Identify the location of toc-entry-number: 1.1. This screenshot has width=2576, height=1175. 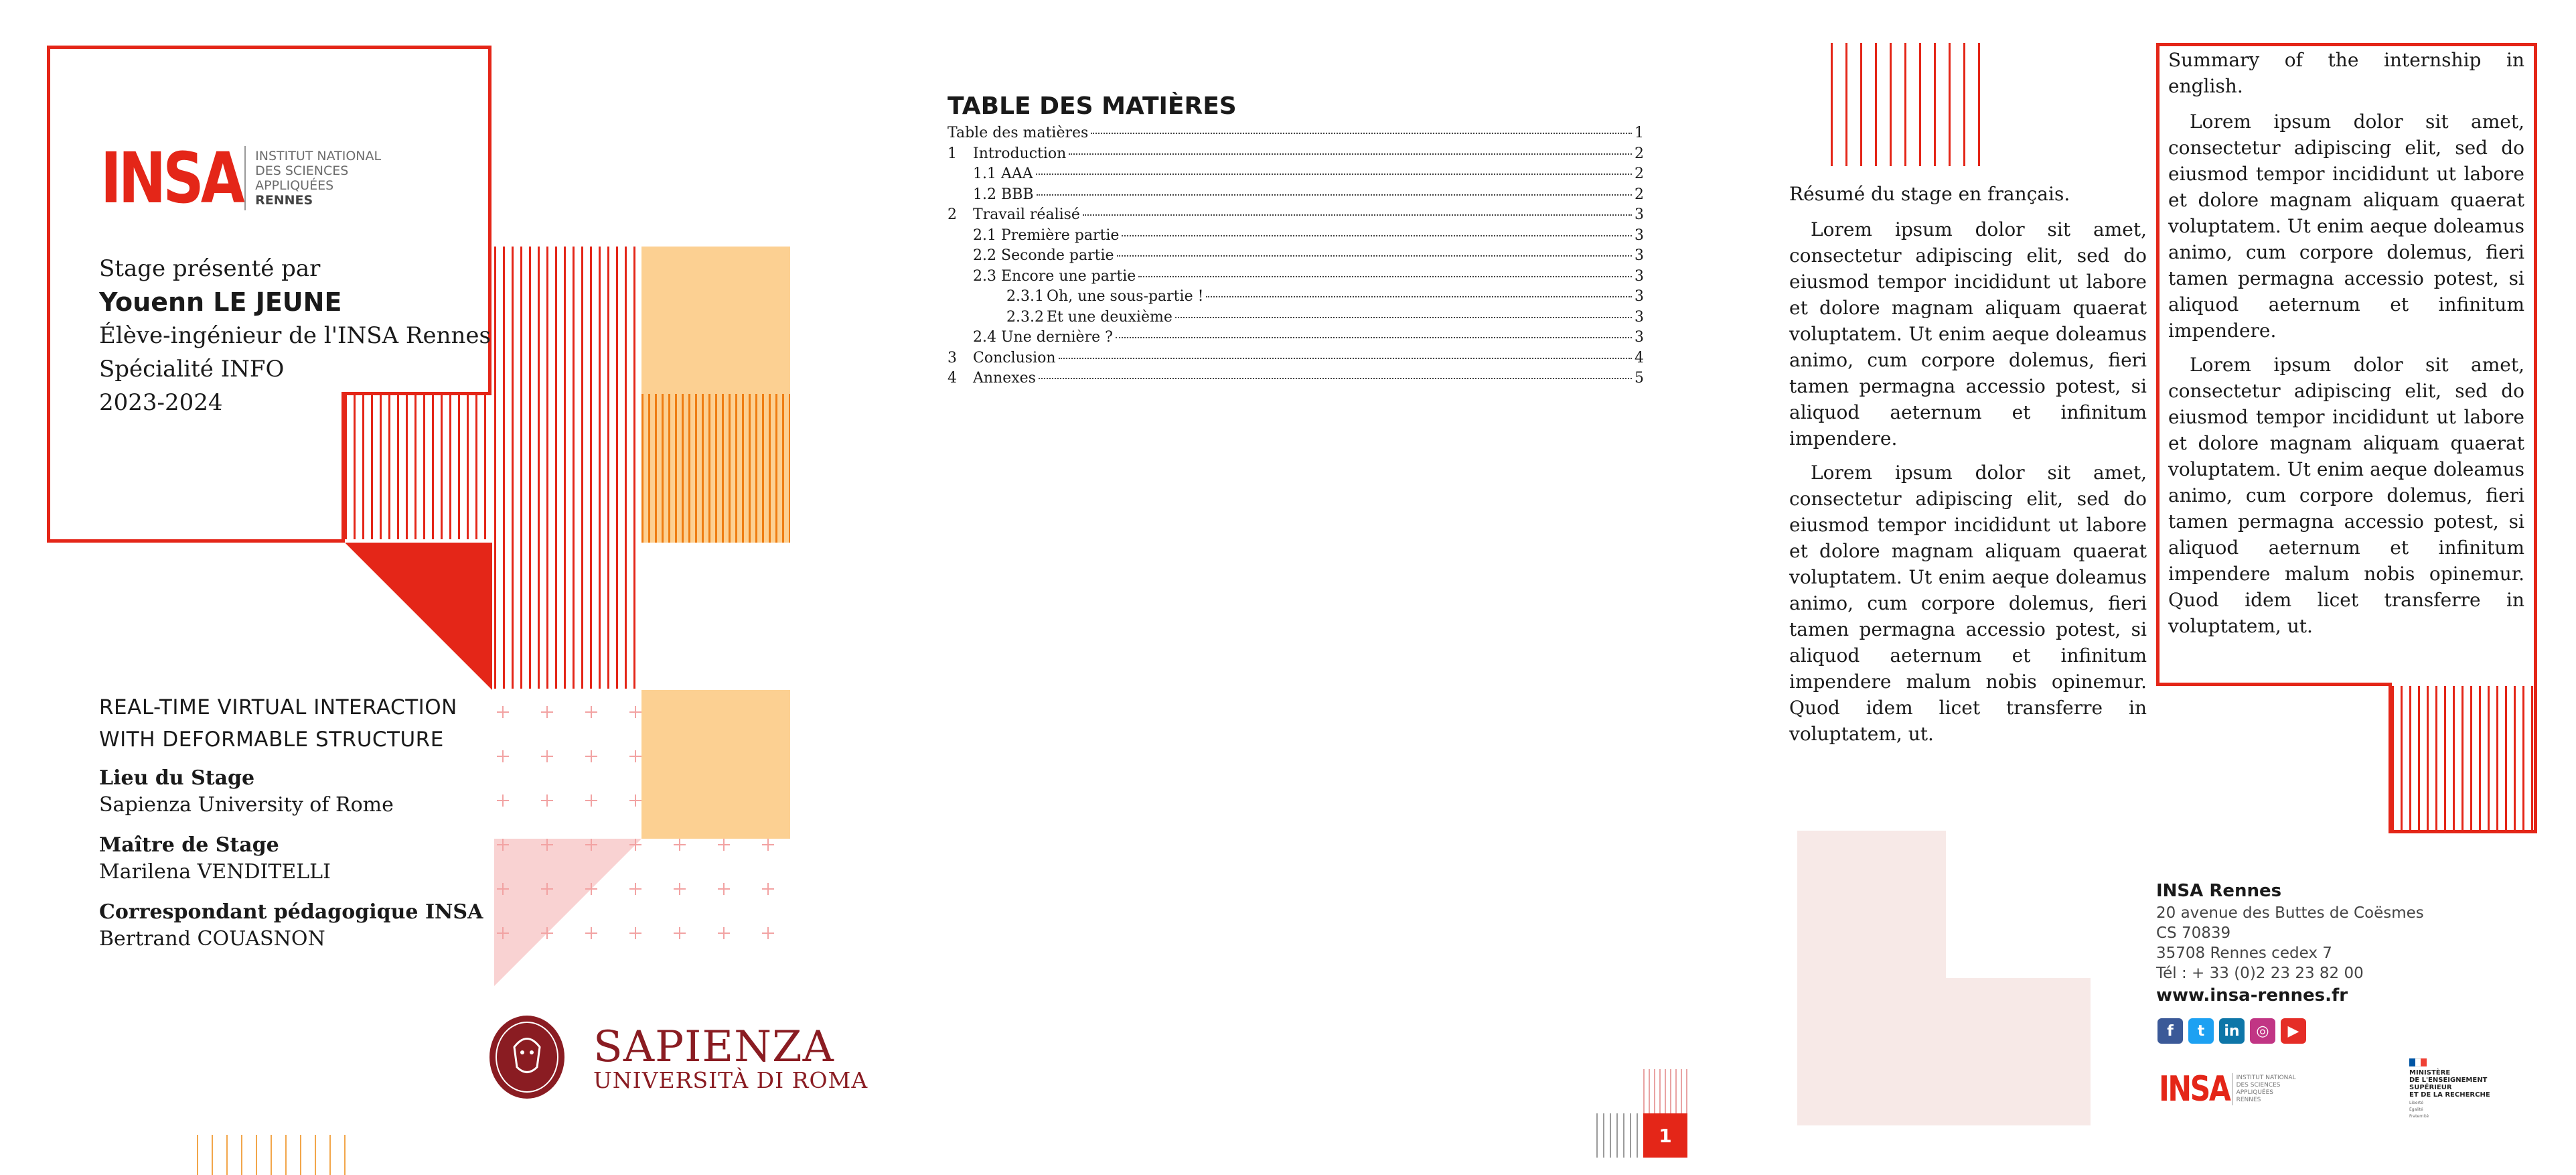
(984, 173).